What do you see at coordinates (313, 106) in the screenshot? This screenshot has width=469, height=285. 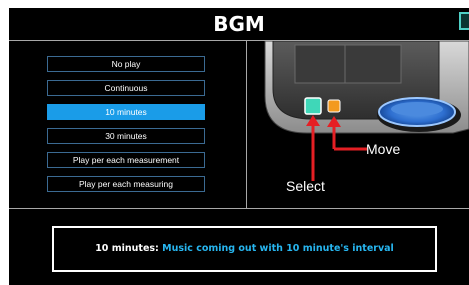 I see `select-button-icon` at bounding box center [313, 106].